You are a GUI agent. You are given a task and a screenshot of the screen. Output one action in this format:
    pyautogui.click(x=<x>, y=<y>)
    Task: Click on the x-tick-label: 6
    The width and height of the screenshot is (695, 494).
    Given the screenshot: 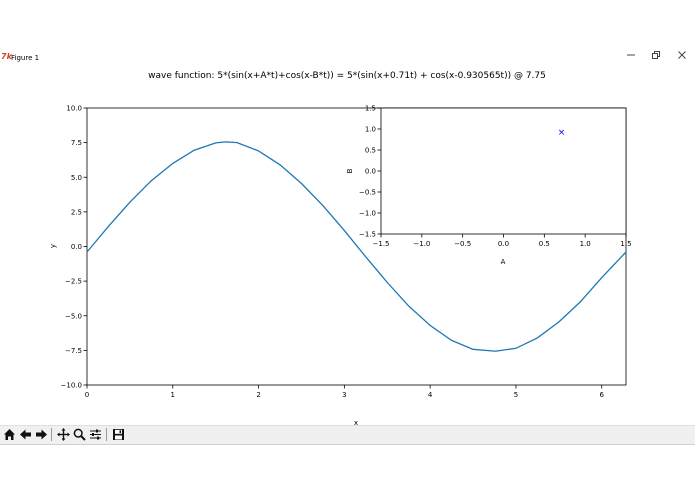 What is the action you would take?
    pyautogui.click(x=601, y=395)
    